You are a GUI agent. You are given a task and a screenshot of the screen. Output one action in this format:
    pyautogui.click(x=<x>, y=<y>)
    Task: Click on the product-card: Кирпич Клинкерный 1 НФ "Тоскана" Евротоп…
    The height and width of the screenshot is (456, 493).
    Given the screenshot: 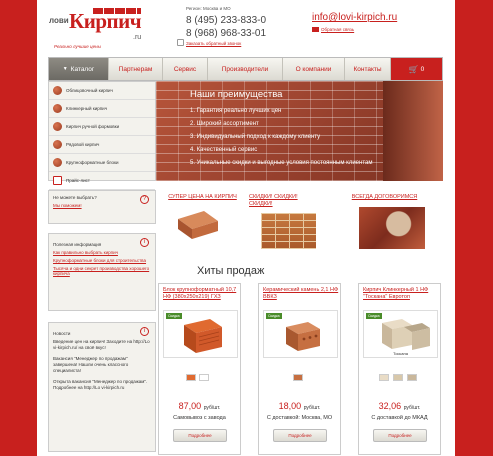 What is the action you would take?
    pyautogui.click(x=399, y=369)
    